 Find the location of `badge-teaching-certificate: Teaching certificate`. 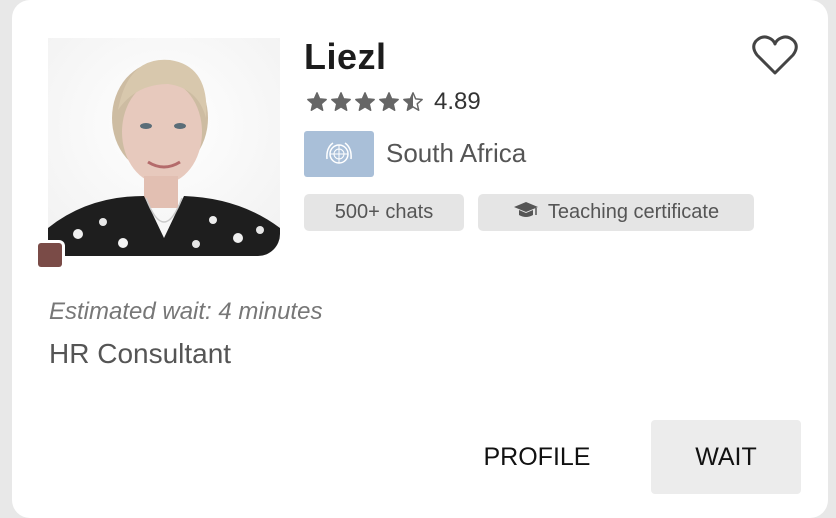

badge-teaching-certificate: Teaching certificate is located at coordinates (616, 212).